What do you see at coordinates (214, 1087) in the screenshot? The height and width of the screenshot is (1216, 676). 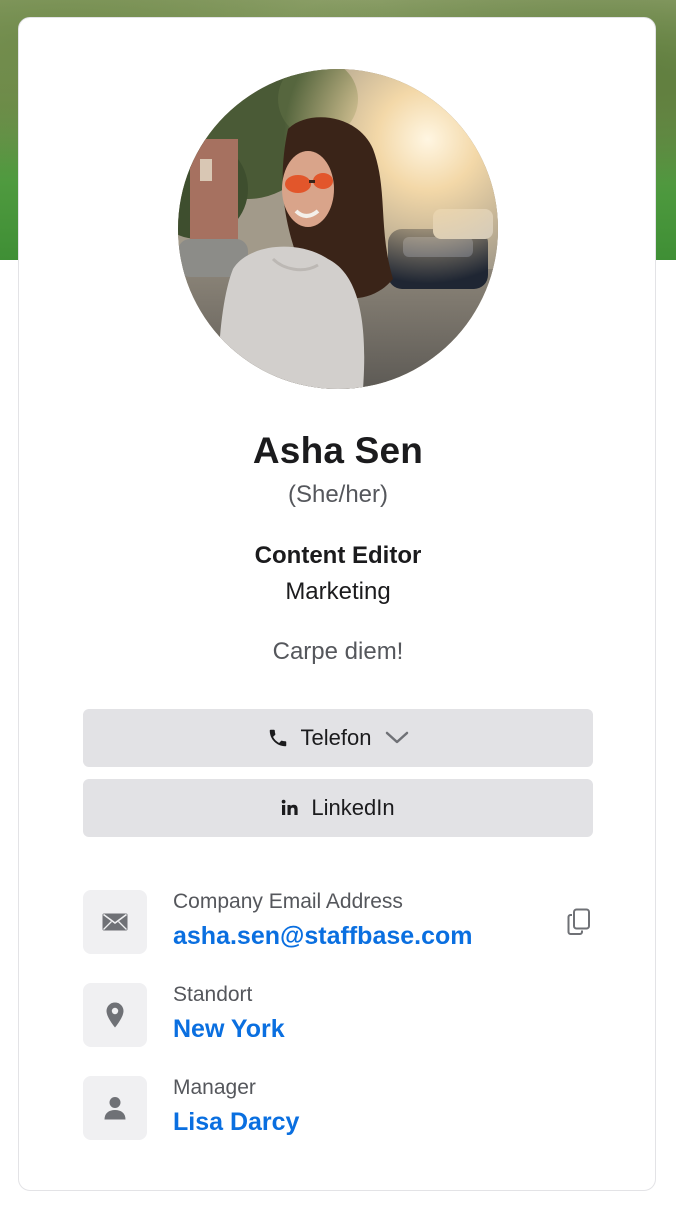 I see `manager-label: Manager` at bounding box center [214, 1087].